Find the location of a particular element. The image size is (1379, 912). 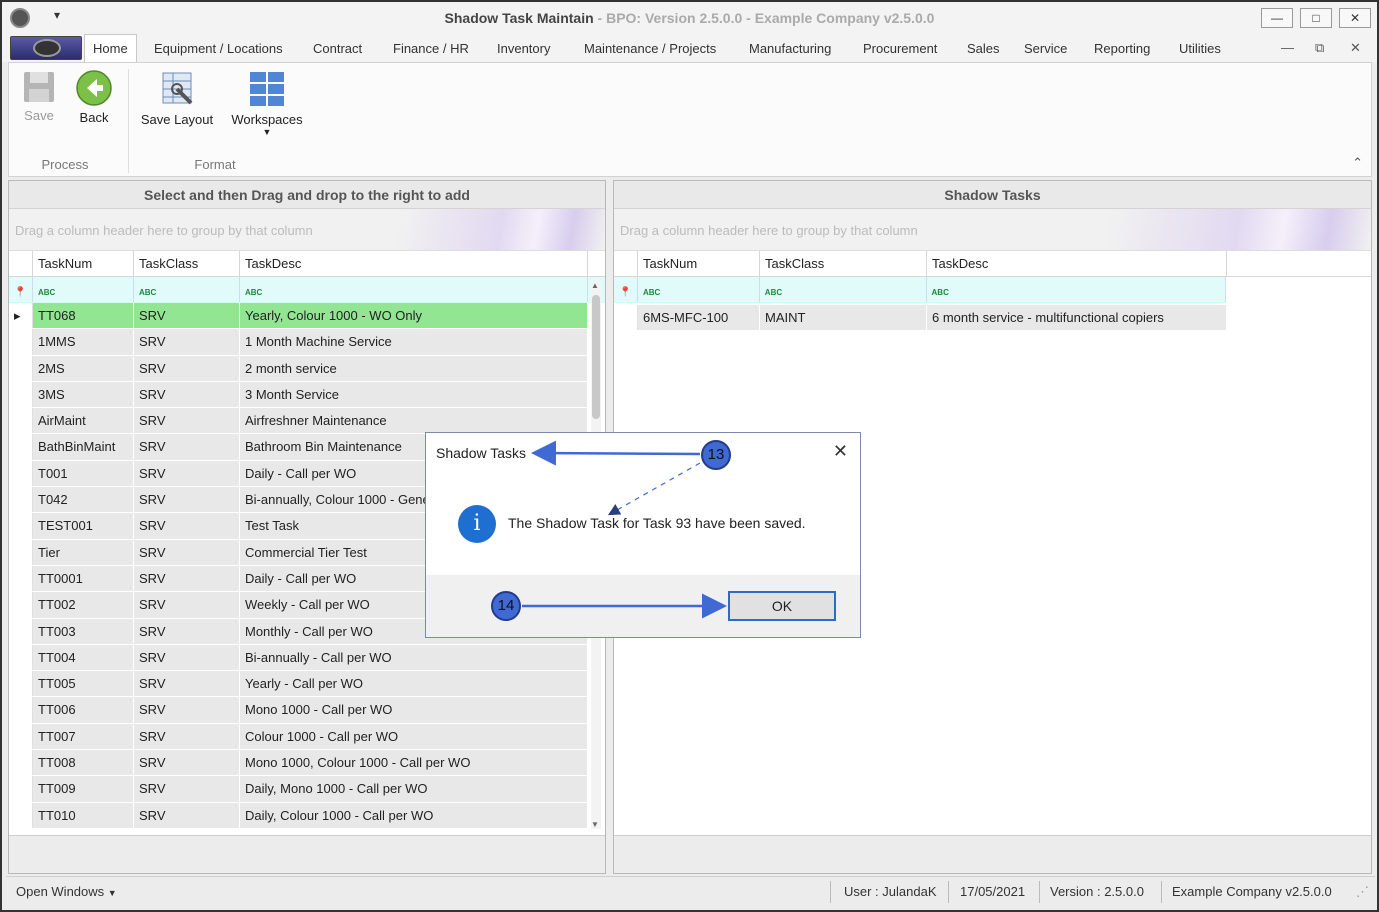

table-row: 1MMS SRV 1 Month Machine Service is located at coordinates (299, 342).